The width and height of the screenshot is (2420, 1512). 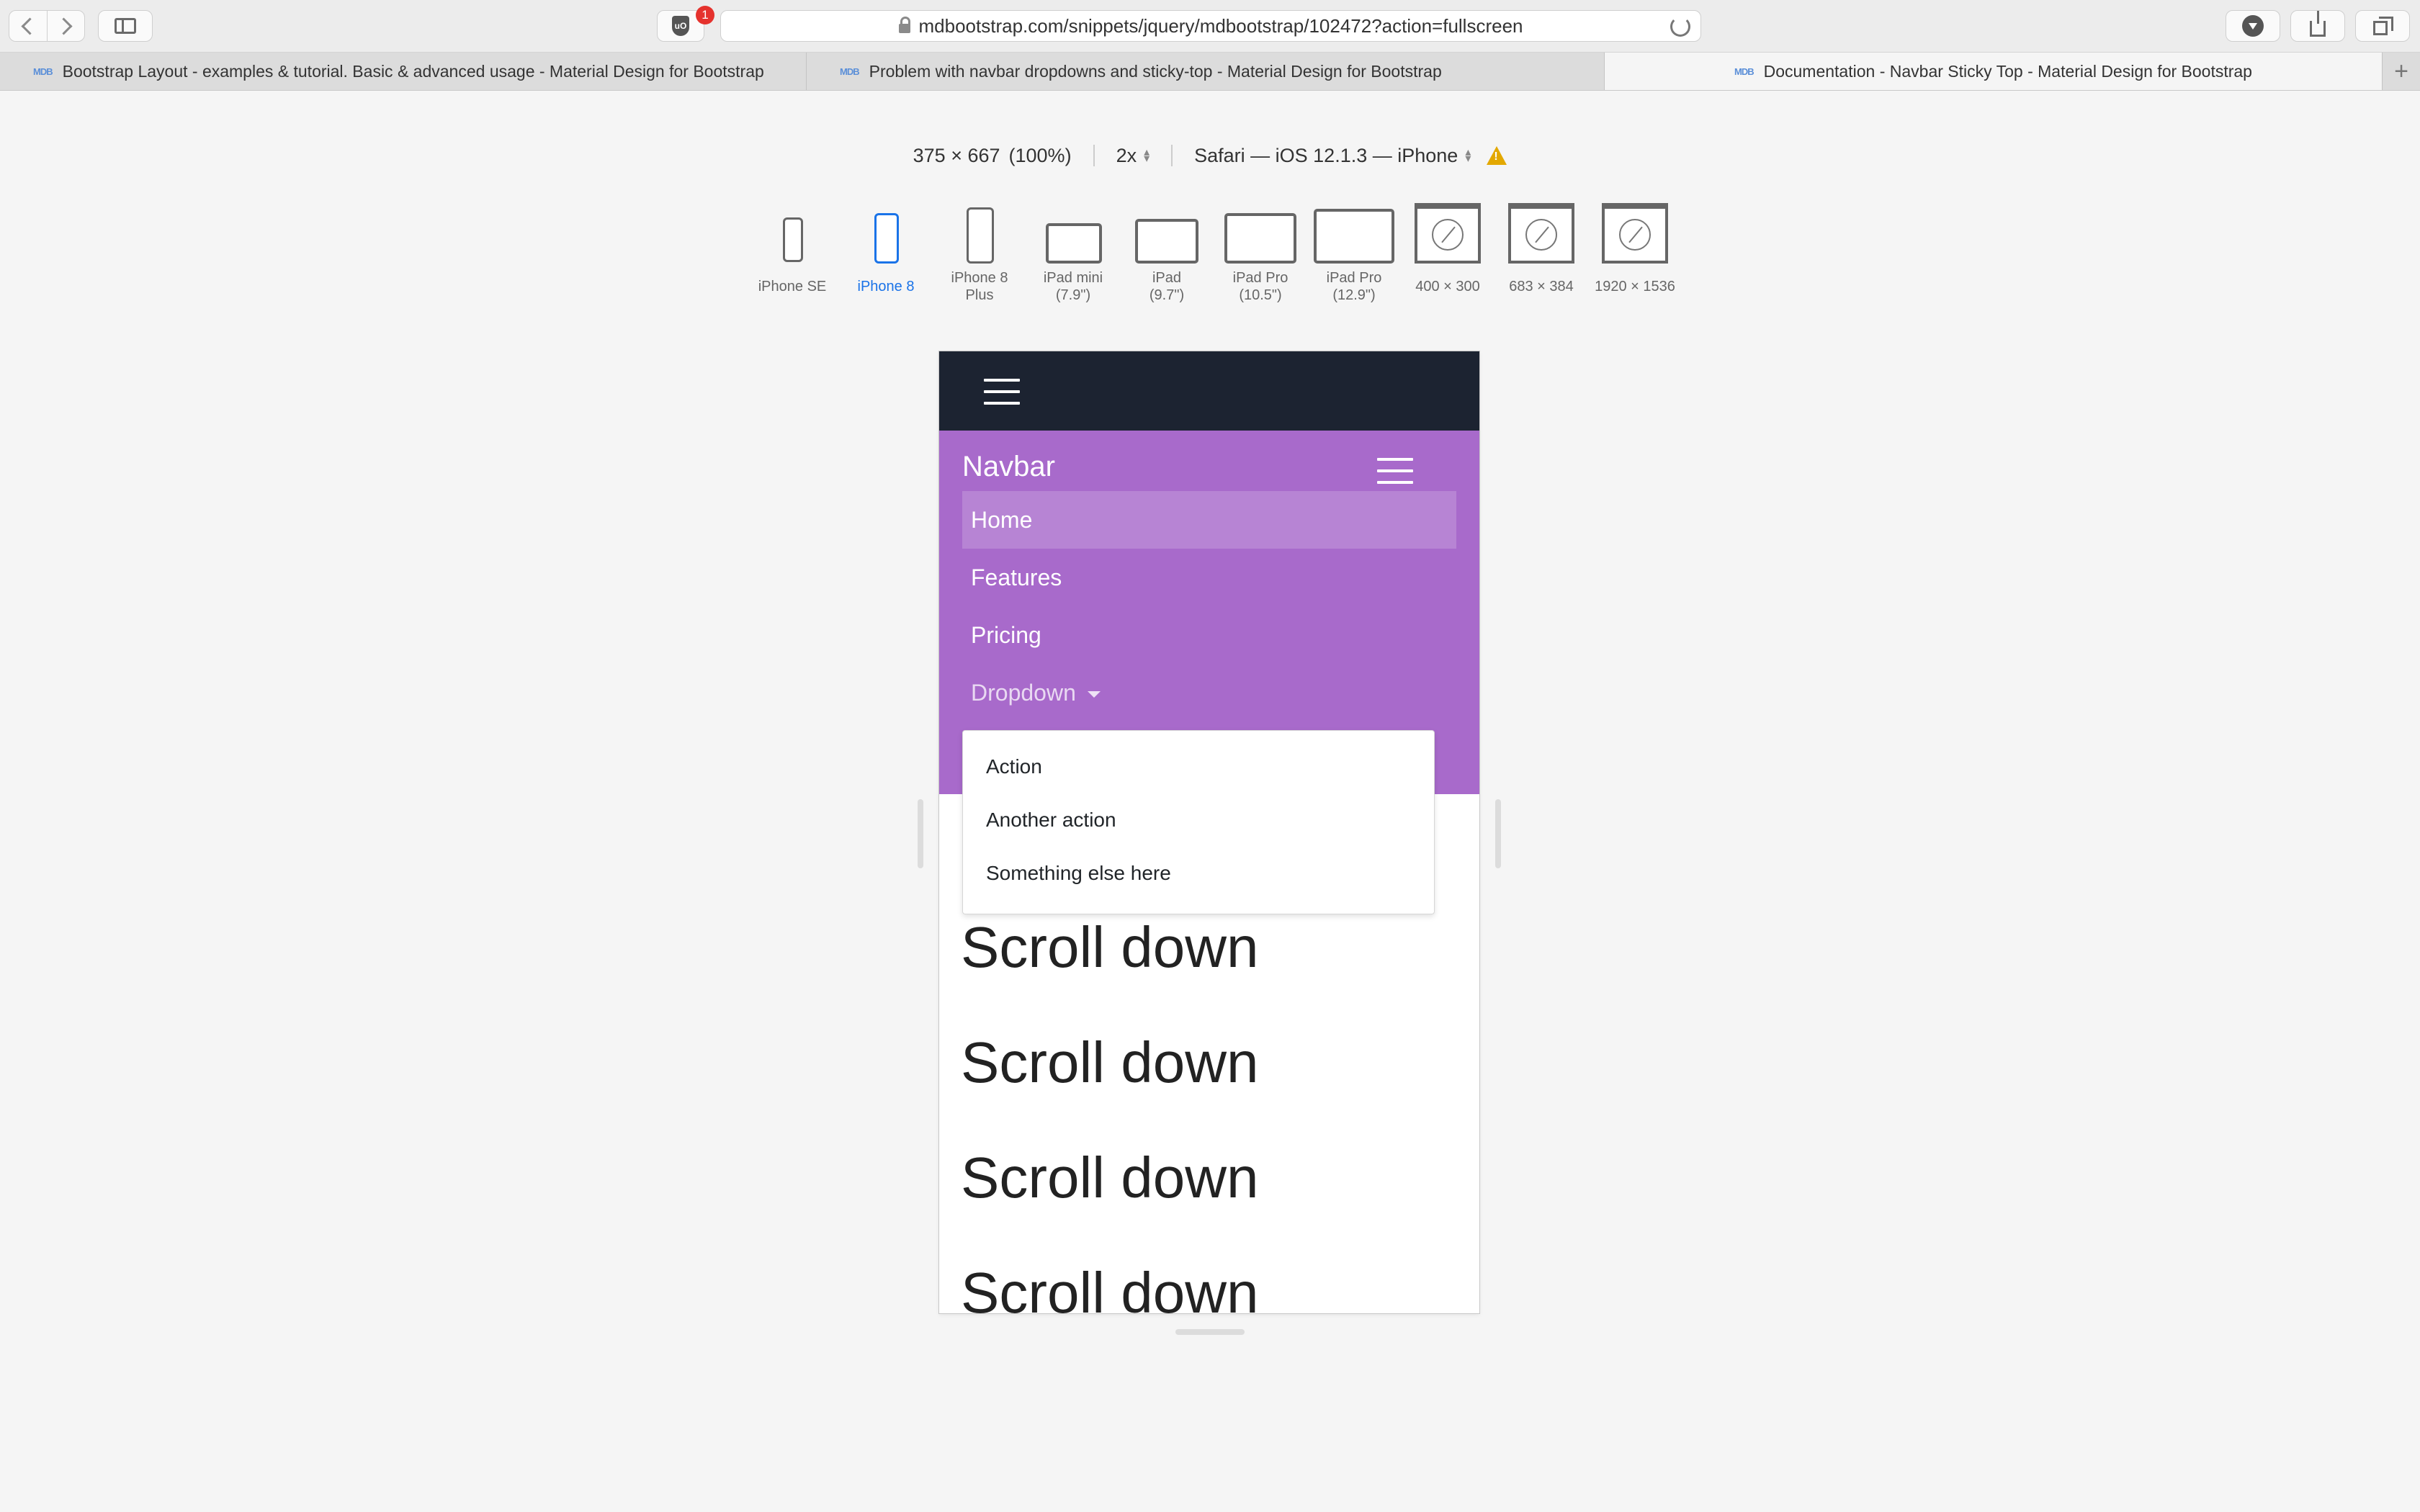 What do you see at coordinates (1094, 694) in the screenshot?
I see `caret-down-icon` at bounding box center [1094, 694].